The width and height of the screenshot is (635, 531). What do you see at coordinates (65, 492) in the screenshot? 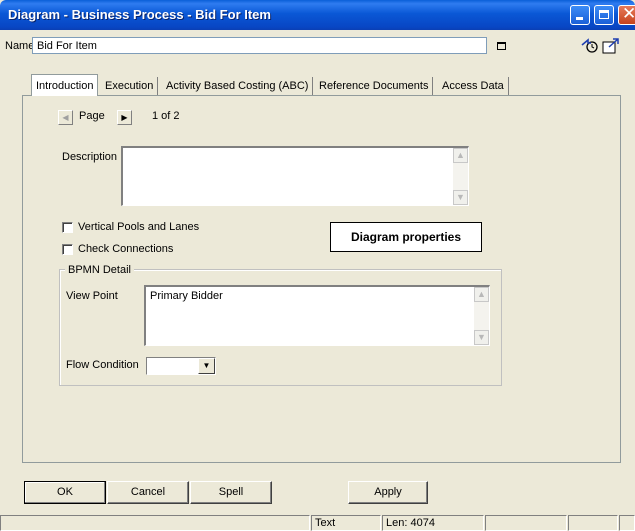
I see `ok-button: OK` at bounding box center [65, 492].